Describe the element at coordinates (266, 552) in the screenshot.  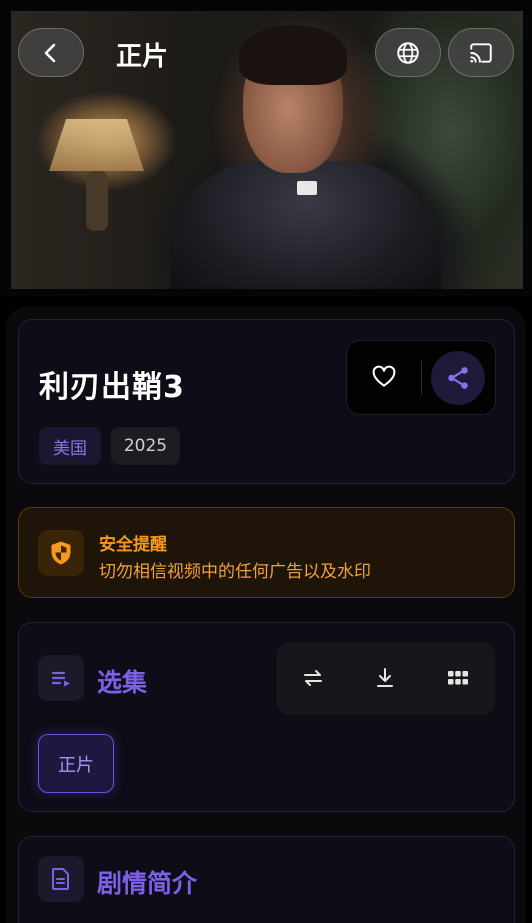
I see `safety-notice: 安全提醒 切勿相信视频中的任何广告以及水印` at that location.